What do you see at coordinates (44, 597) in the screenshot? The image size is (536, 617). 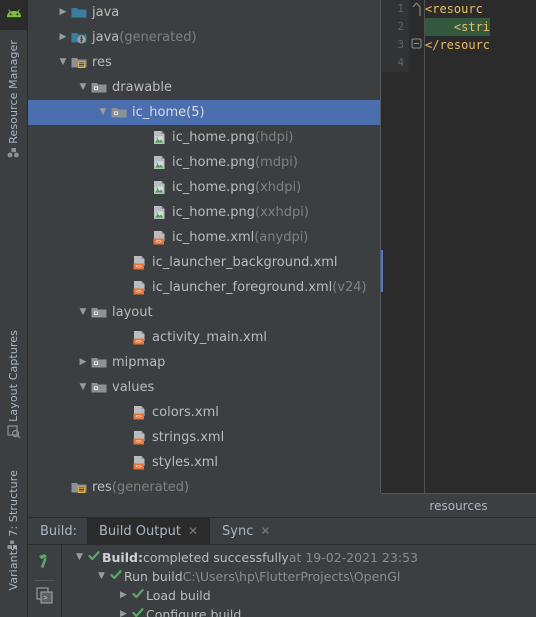 I see `console-toggle-icon: >` at bounding box center [44, 597].